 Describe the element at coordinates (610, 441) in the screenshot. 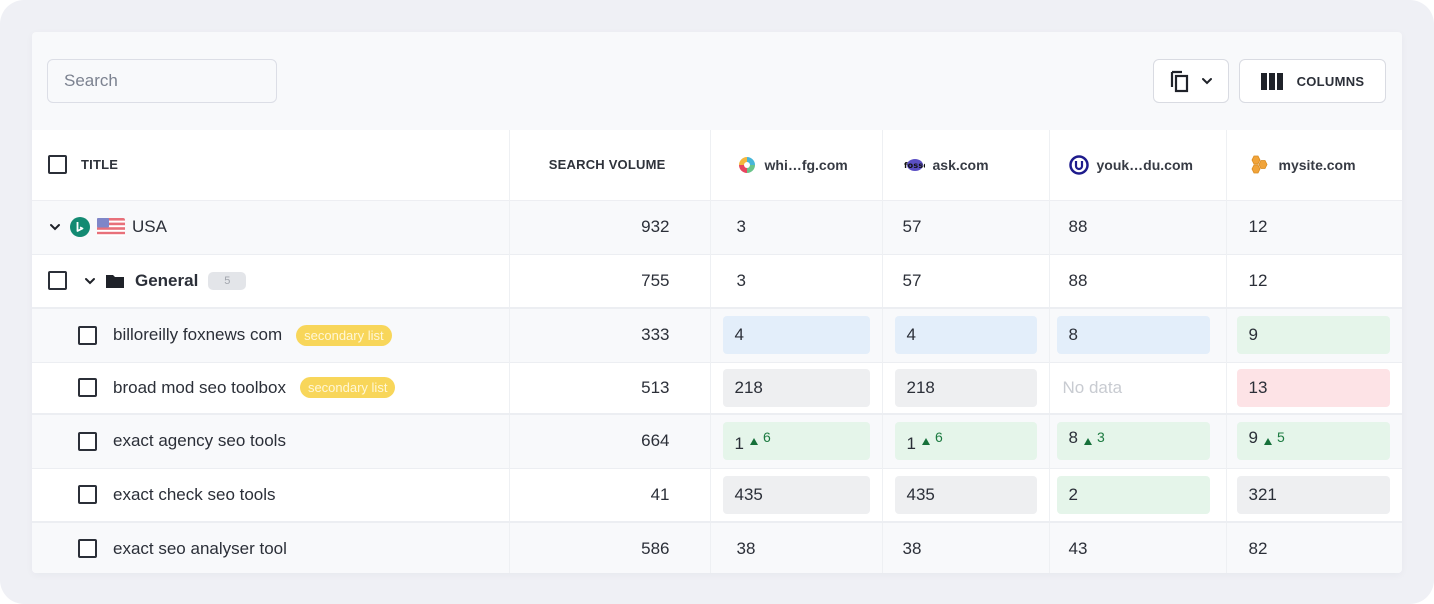

I see `keyword-search-volume: 664` at that location.